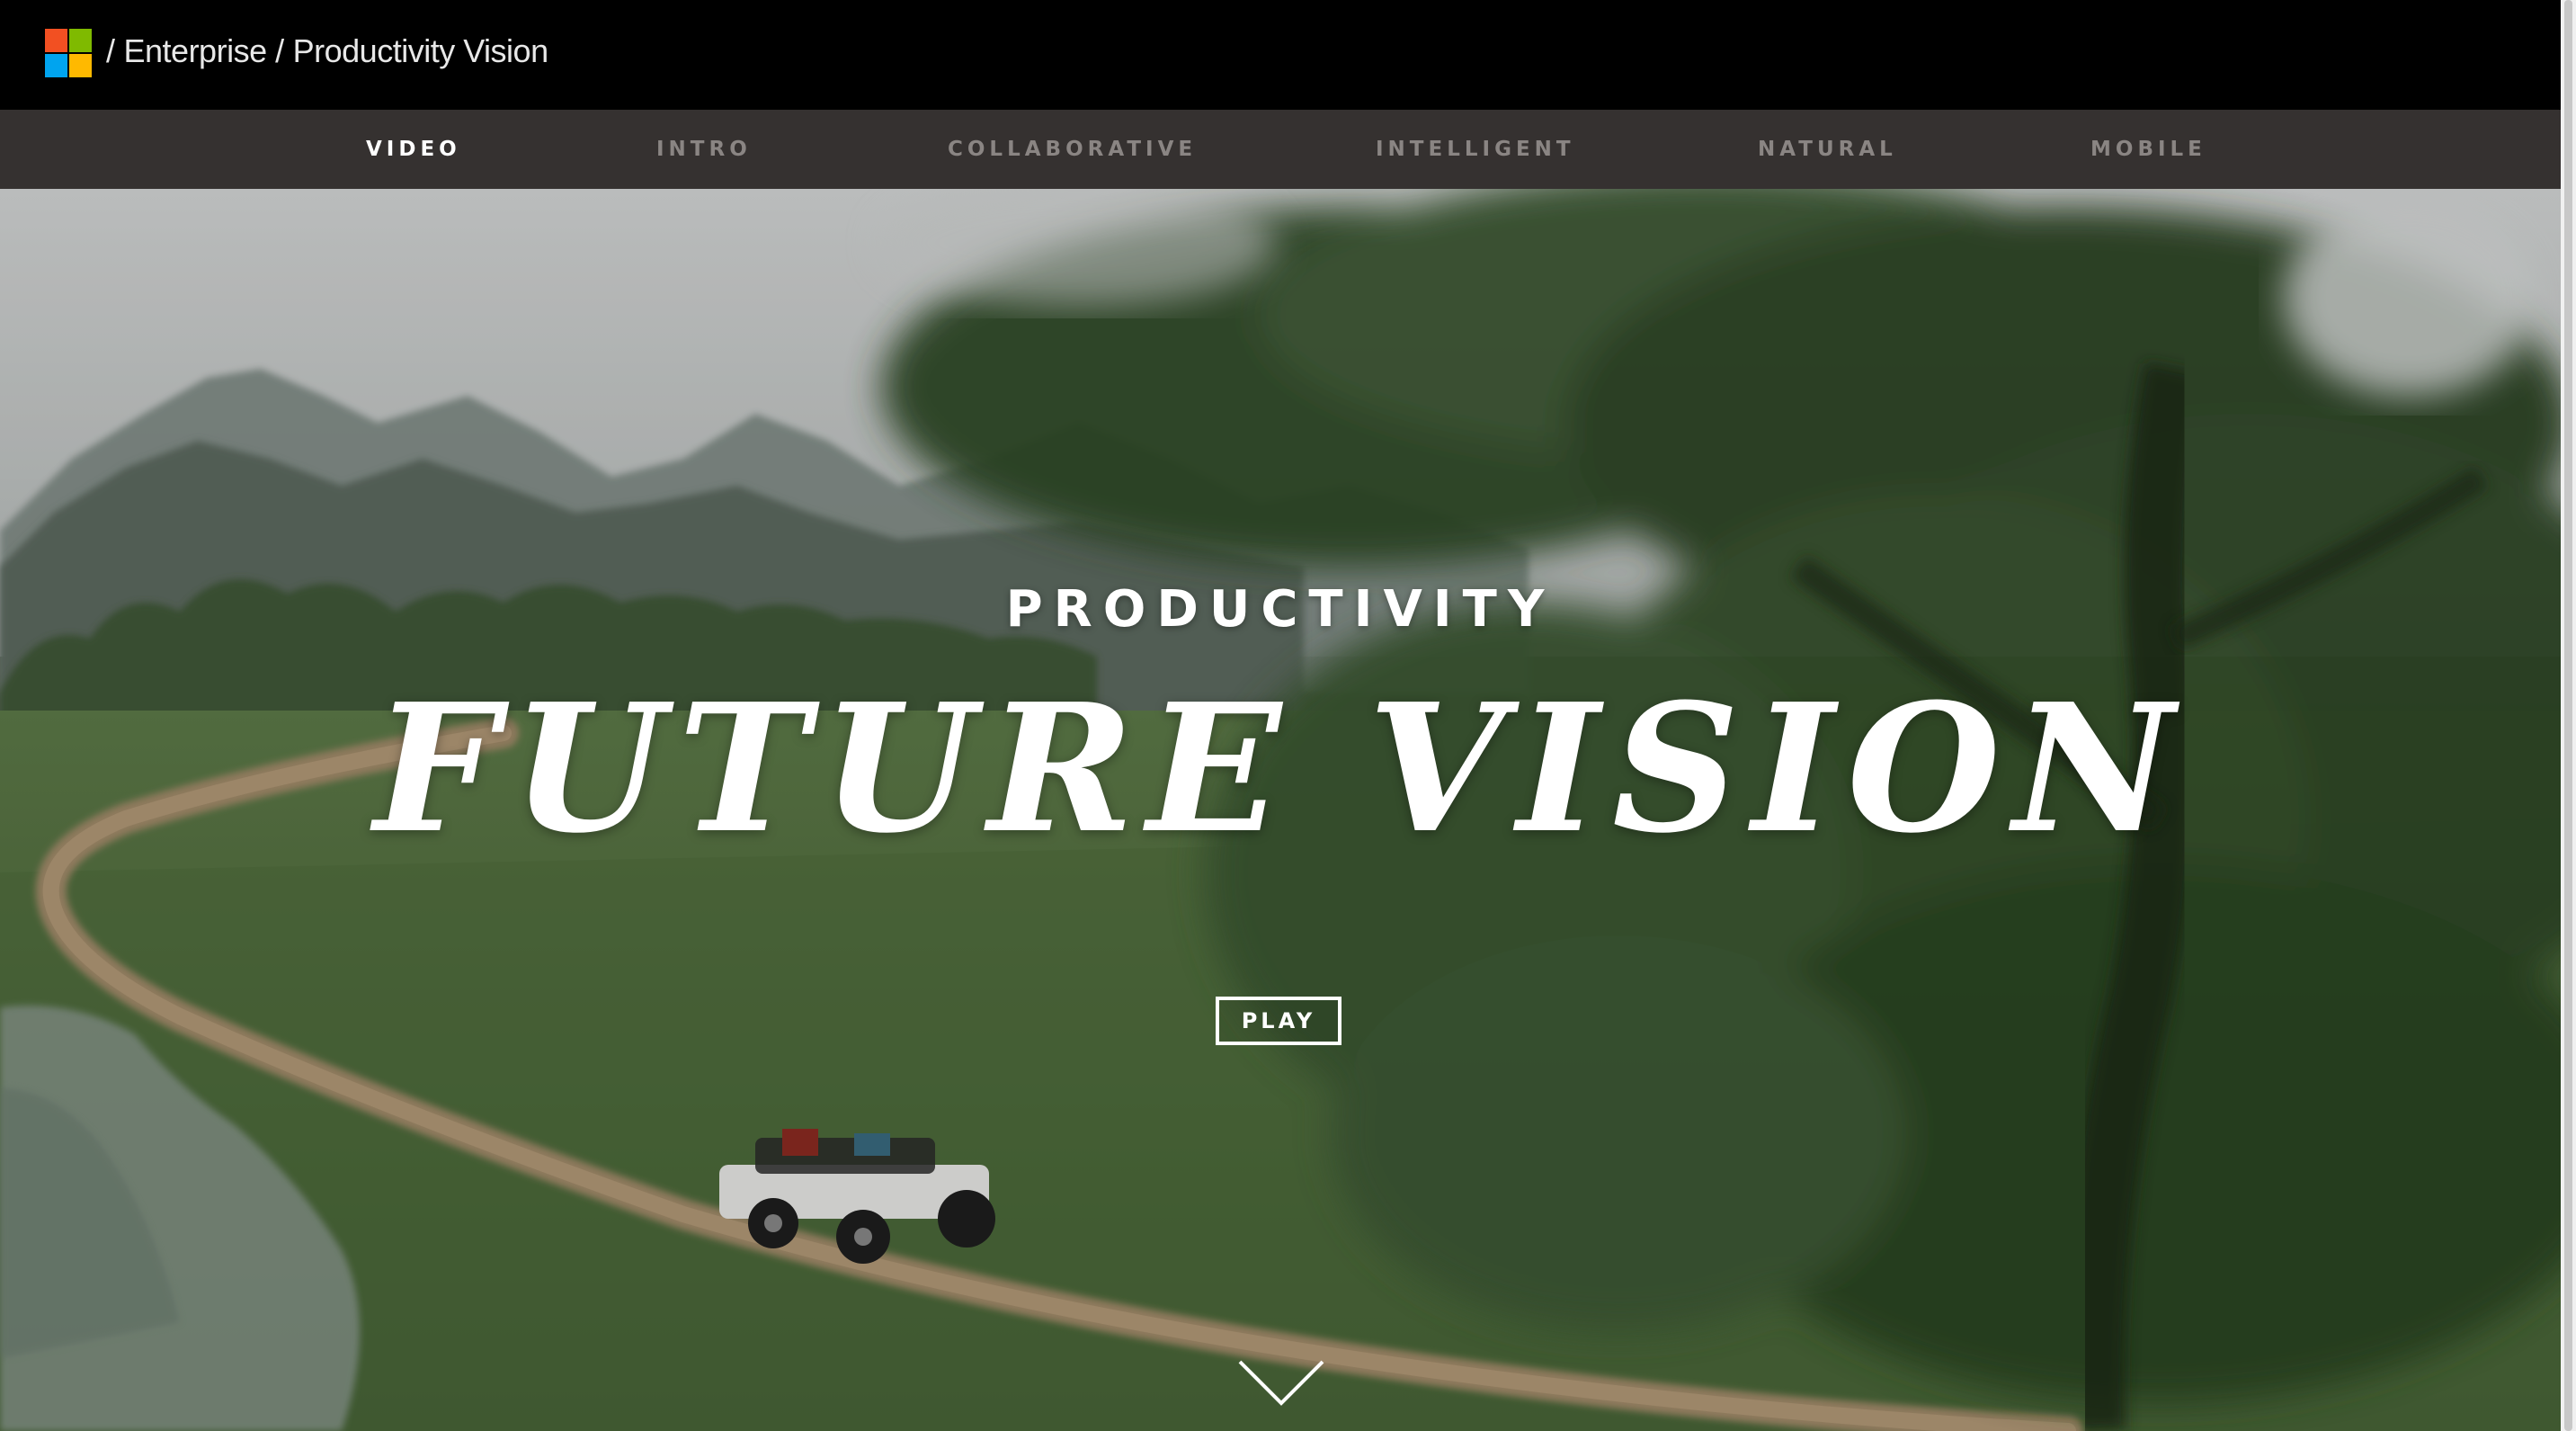 This screenshot has height=1431, width=2576. What do you see at coordinates (1476, 150) in the screenshot?
I see `nav-item-intelligent: INTELLIGENT` at bounding box center [1476, 150].